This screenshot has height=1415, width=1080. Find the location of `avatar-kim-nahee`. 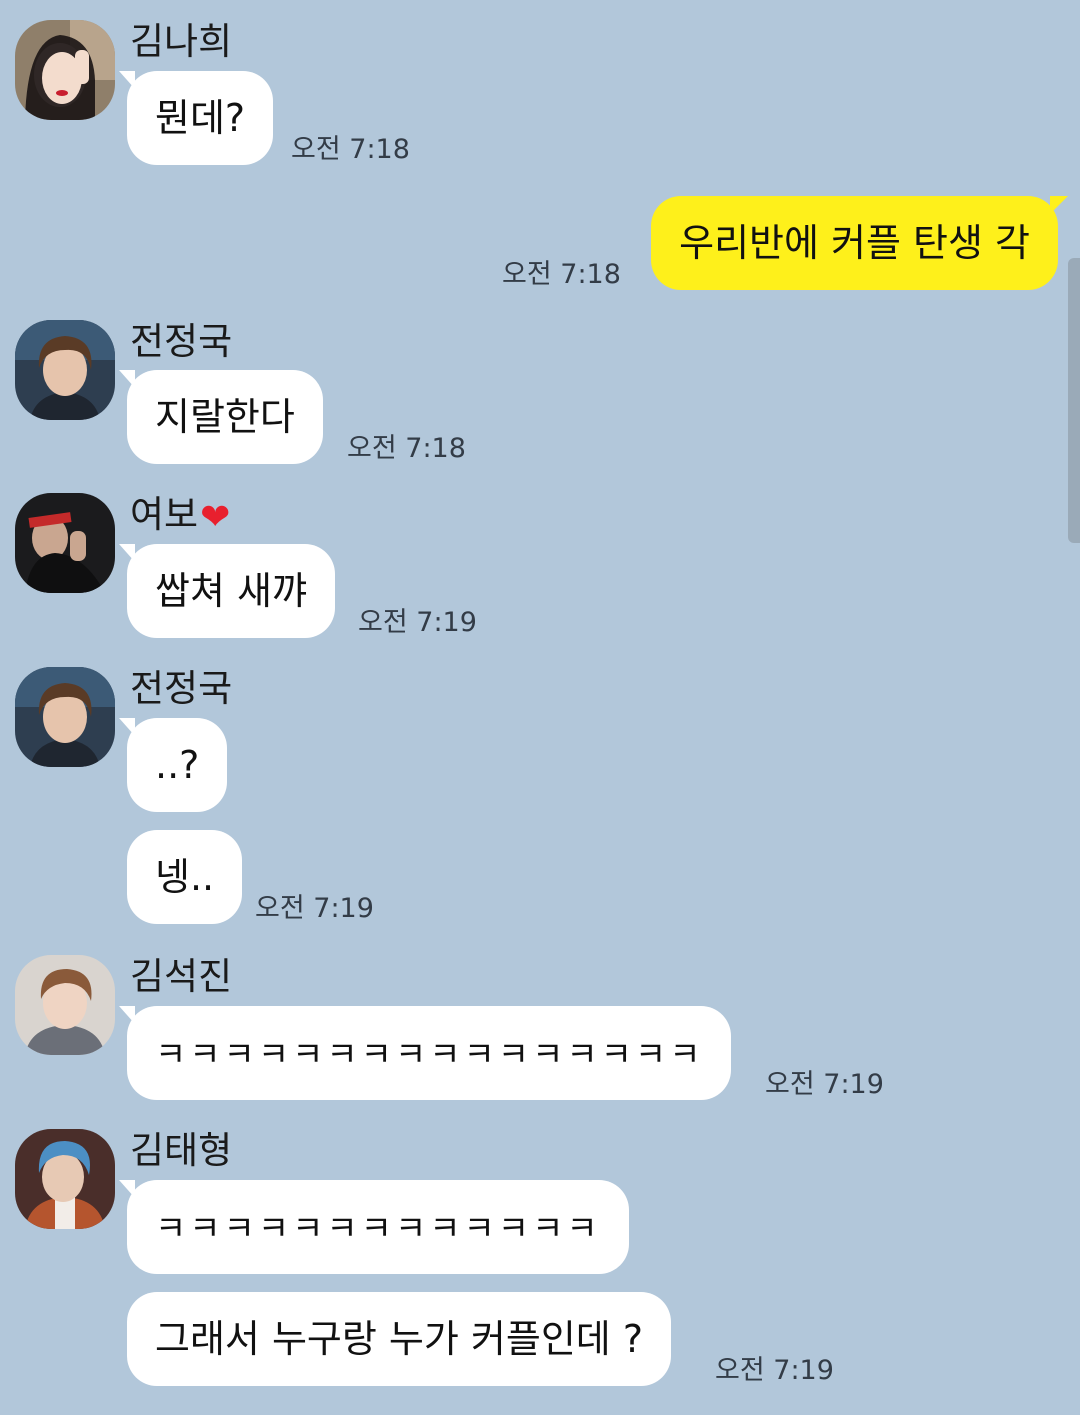

avatar-kim-nahee is located at coordinates (65, 70).